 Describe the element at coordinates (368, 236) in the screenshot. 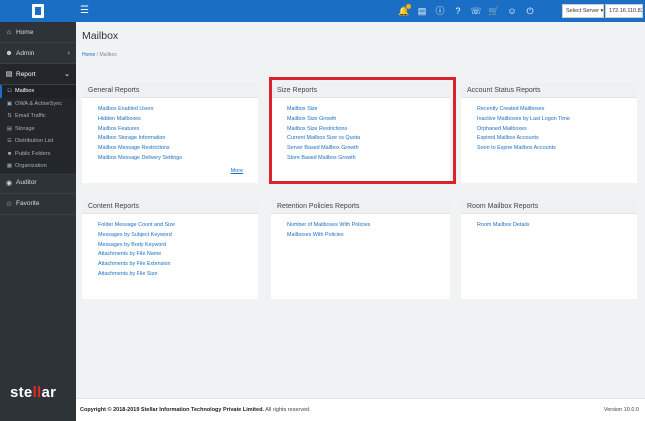

I see `report-link: Mailboxes With Policies` at that location.